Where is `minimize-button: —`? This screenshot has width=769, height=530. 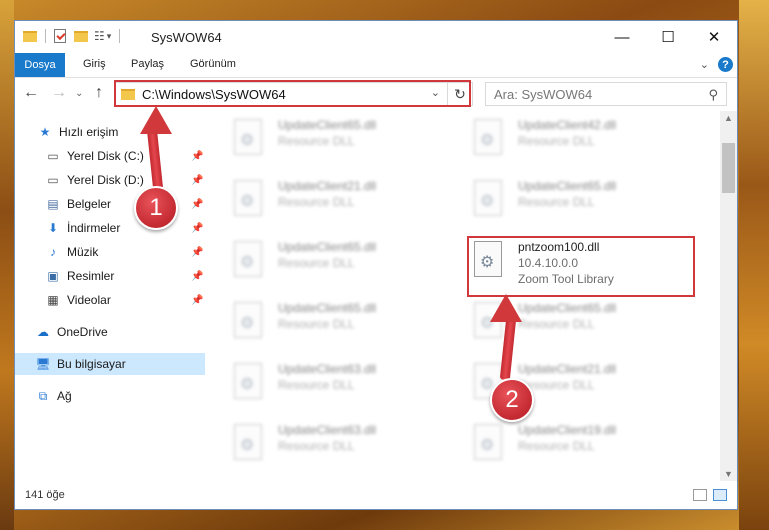 minimize-button: — is located at coordinates (622, 37).